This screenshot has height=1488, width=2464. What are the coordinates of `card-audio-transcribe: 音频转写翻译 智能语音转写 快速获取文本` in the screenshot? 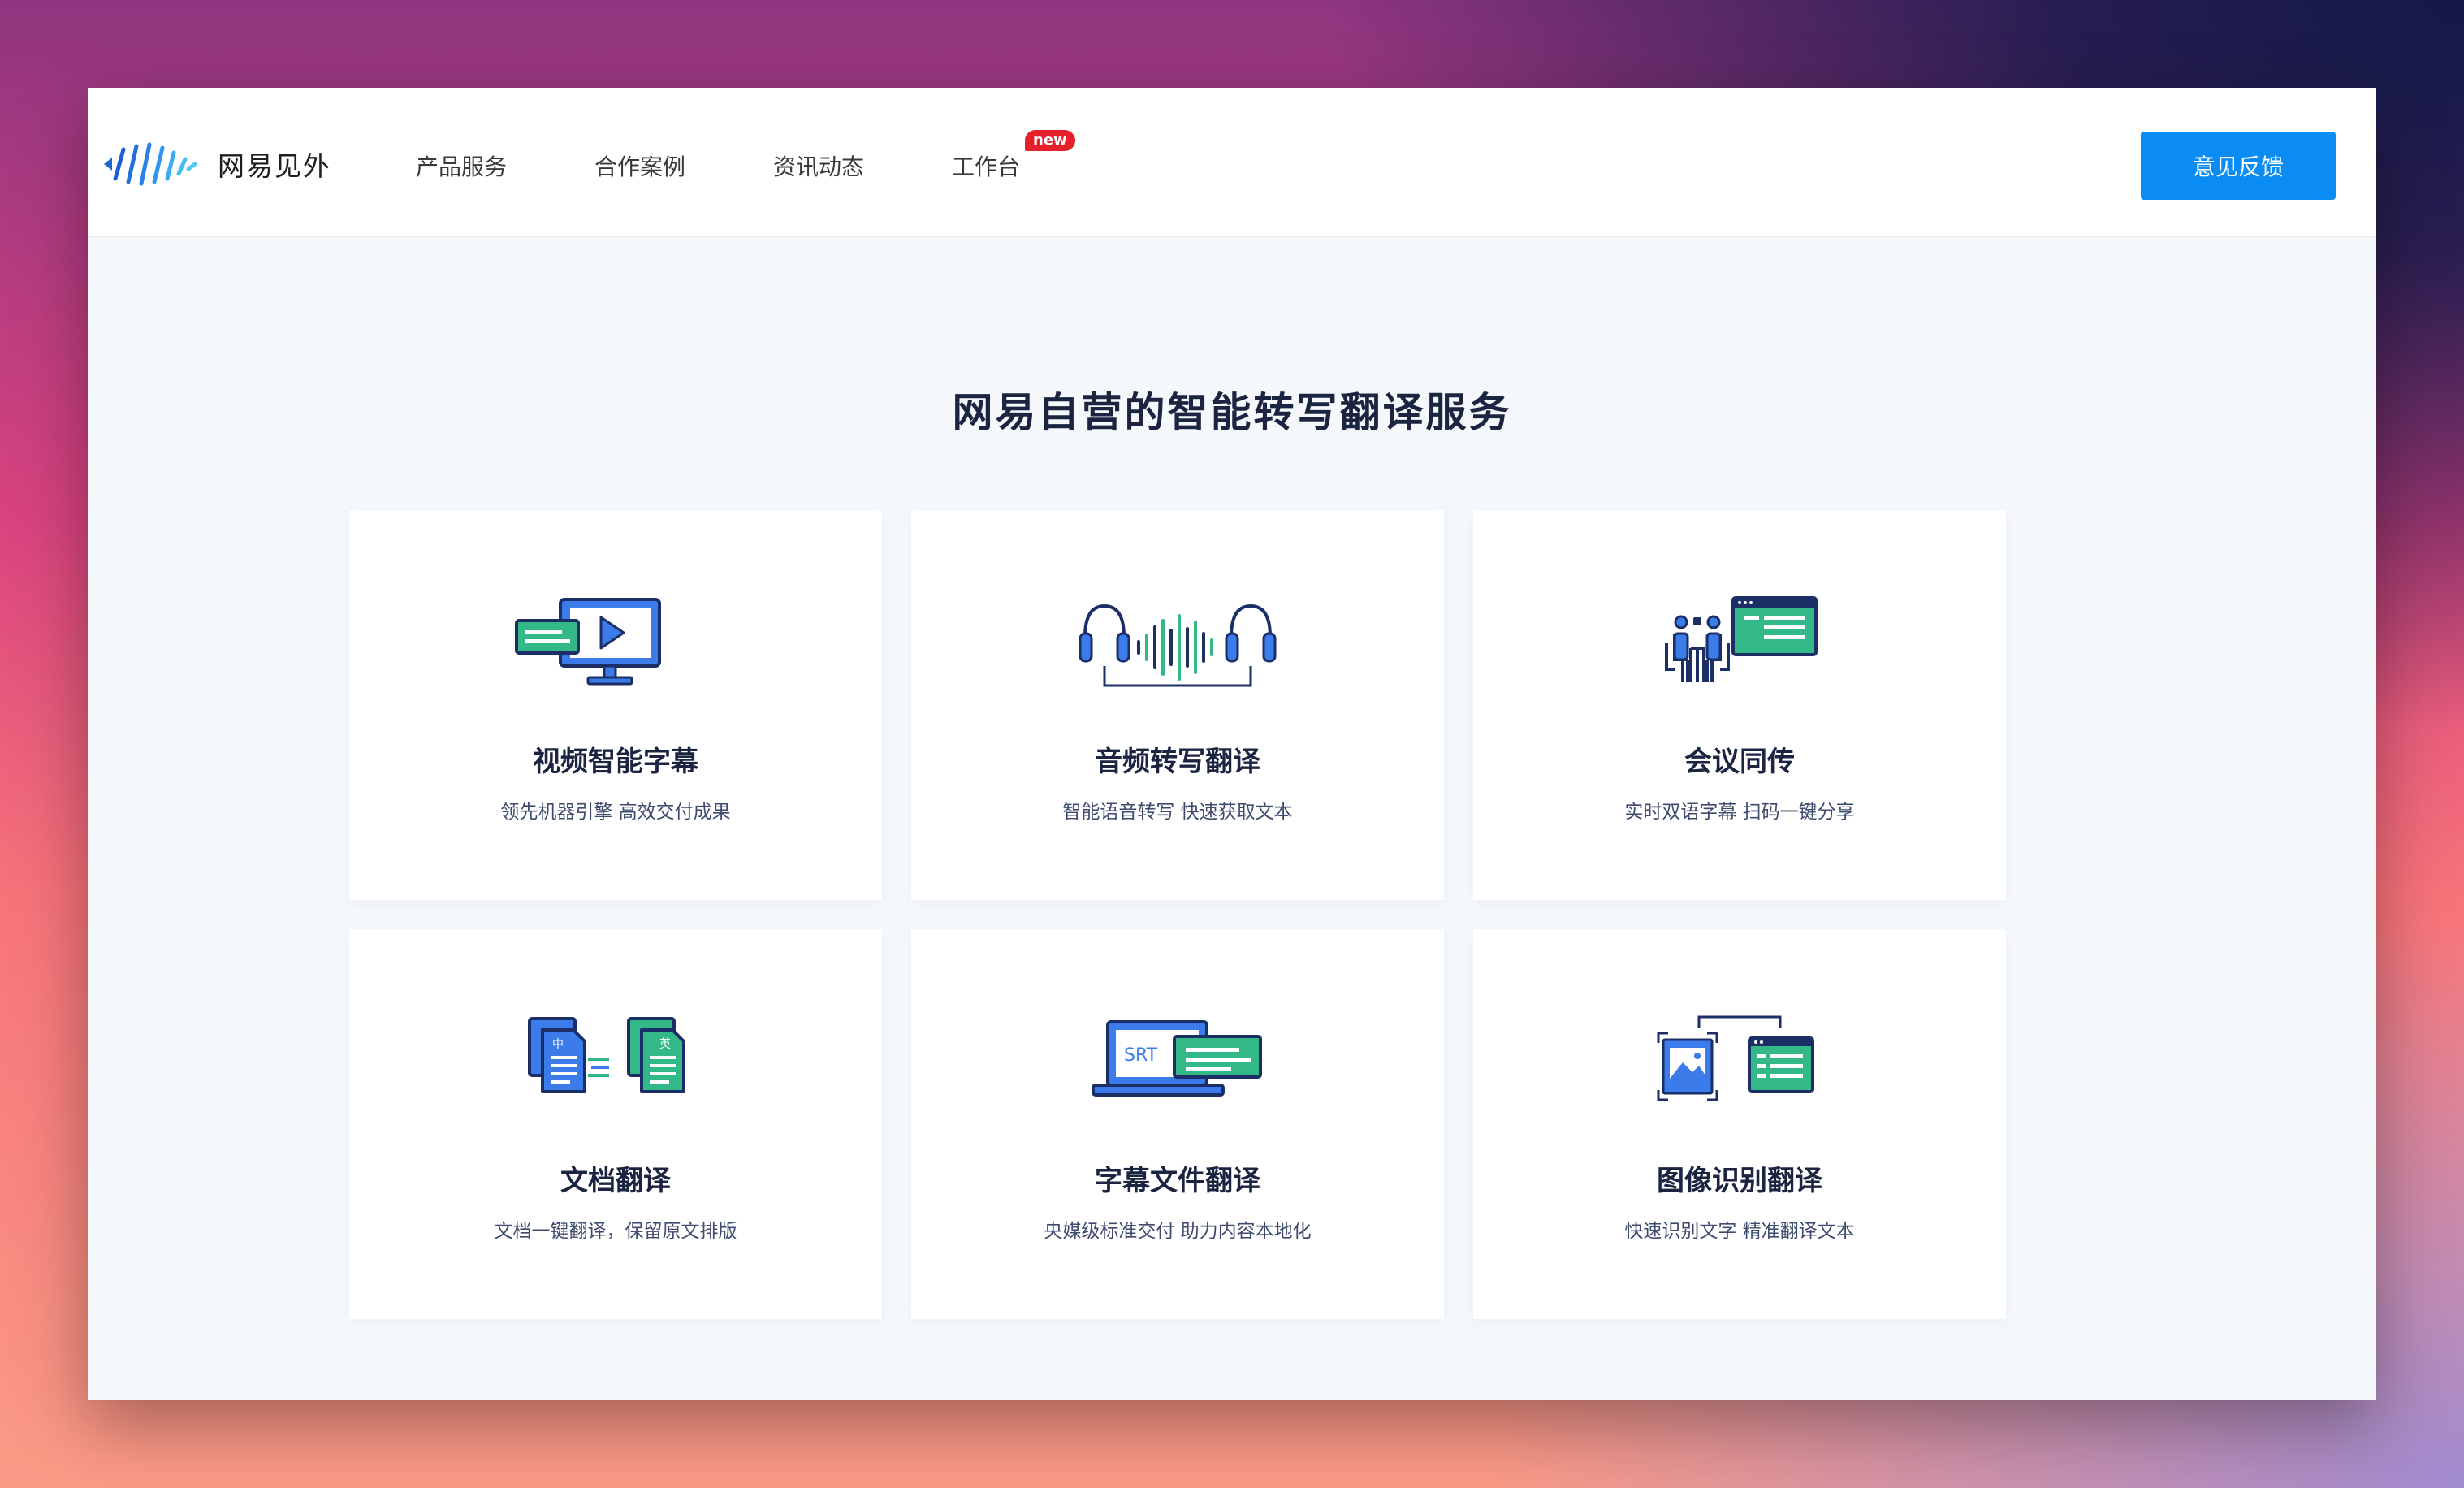 It's located at (1177, 705).